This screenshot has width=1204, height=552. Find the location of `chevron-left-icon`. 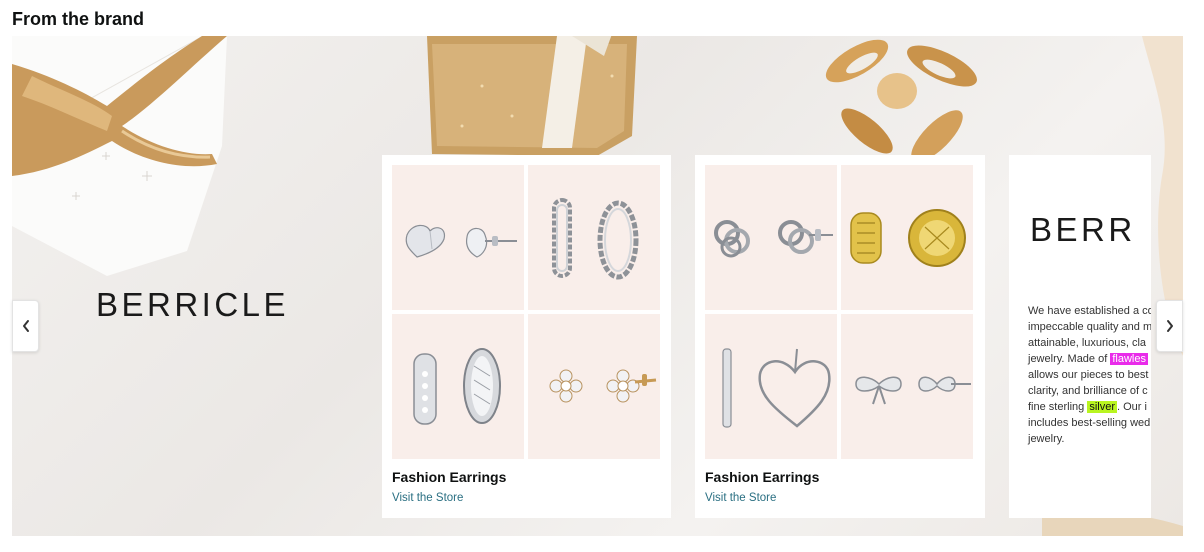

chevron-left-icon is located at coordinates (25, 326).